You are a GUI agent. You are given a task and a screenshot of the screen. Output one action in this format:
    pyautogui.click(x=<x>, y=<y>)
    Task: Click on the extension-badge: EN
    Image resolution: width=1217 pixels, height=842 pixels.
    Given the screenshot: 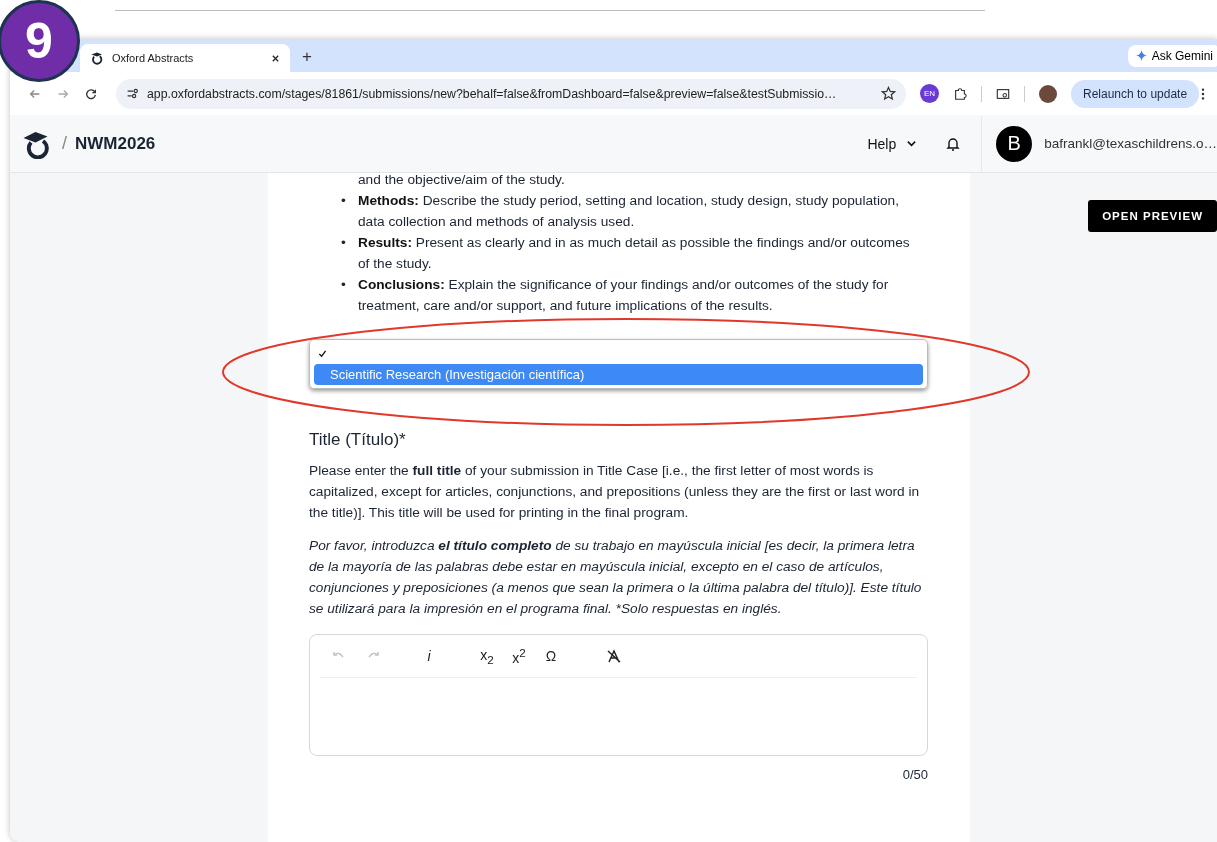 What is the action you would take?
    pyautogui.click(x=929, y=93)
    